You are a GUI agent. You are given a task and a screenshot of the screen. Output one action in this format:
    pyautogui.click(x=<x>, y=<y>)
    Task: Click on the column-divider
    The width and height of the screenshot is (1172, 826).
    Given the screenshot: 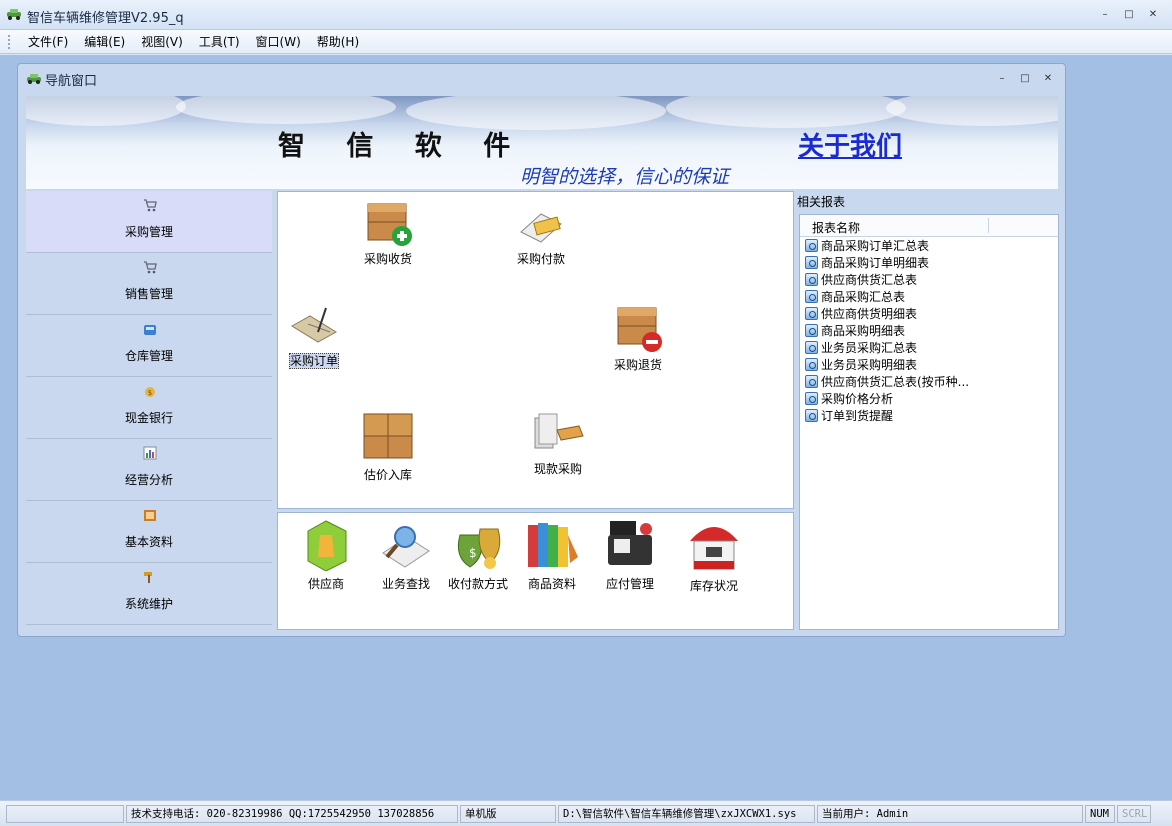 What is the action you would take?
    pyautogui.click(x=988, y=225)
    